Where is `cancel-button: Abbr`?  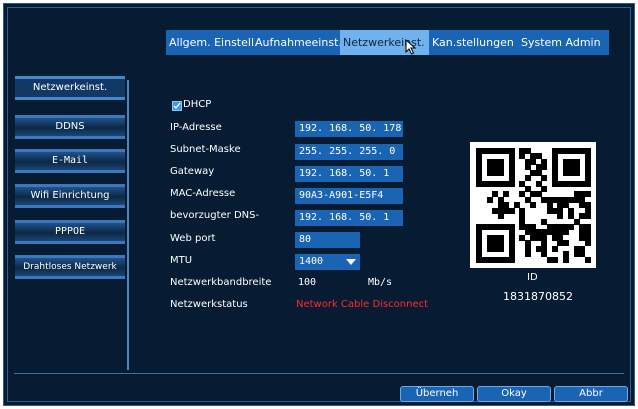
cancel-button: Abbr is located at coordinates (591, 394).